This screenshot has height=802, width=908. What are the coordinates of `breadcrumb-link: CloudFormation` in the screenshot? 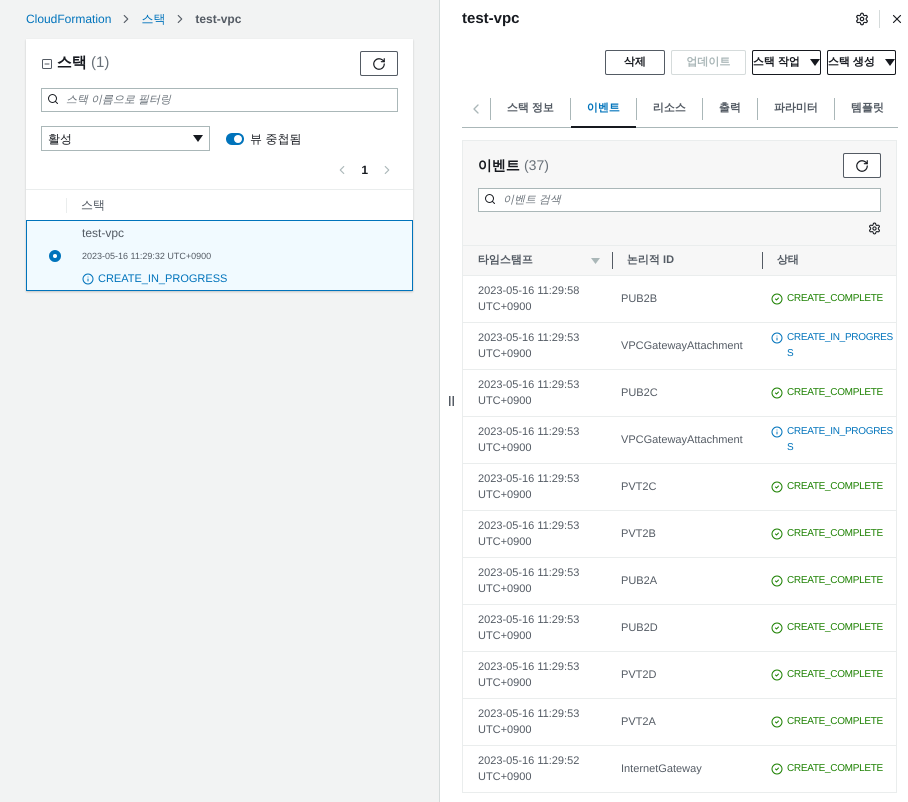 It's located at (69, 19).